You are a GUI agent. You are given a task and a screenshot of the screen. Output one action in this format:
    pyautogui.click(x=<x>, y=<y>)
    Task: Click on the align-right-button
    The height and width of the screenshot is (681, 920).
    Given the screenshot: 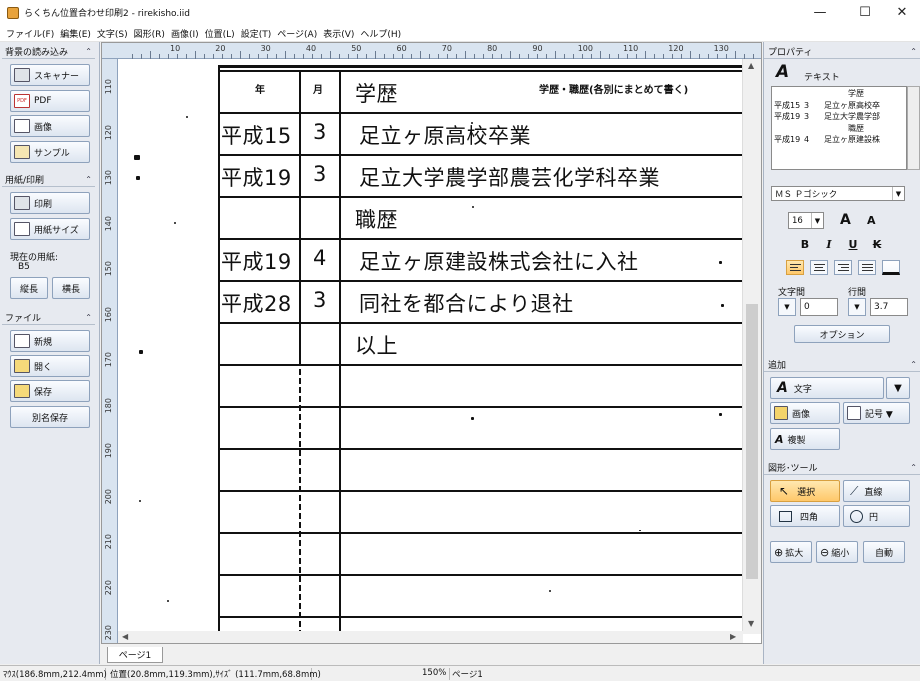 What is the action you would take?
    pyautogui.click(x=843, y=267)
    